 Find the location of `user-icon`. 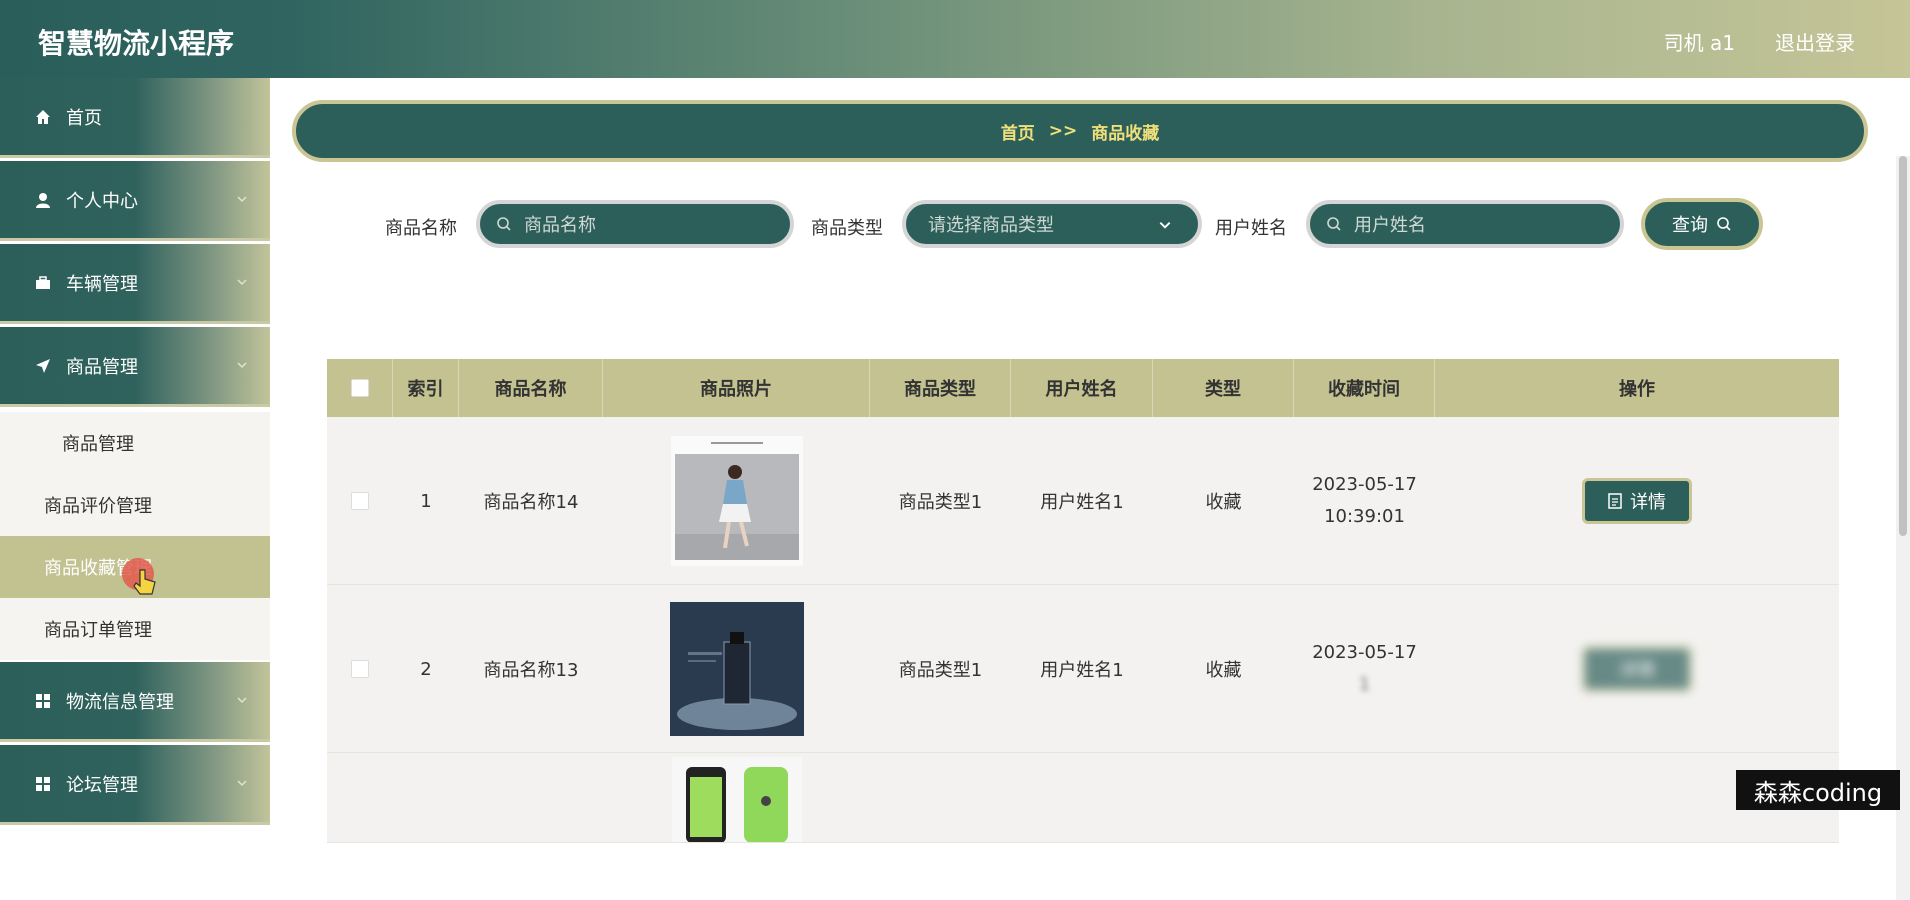

user-icon is located at coordinates (43, 200).